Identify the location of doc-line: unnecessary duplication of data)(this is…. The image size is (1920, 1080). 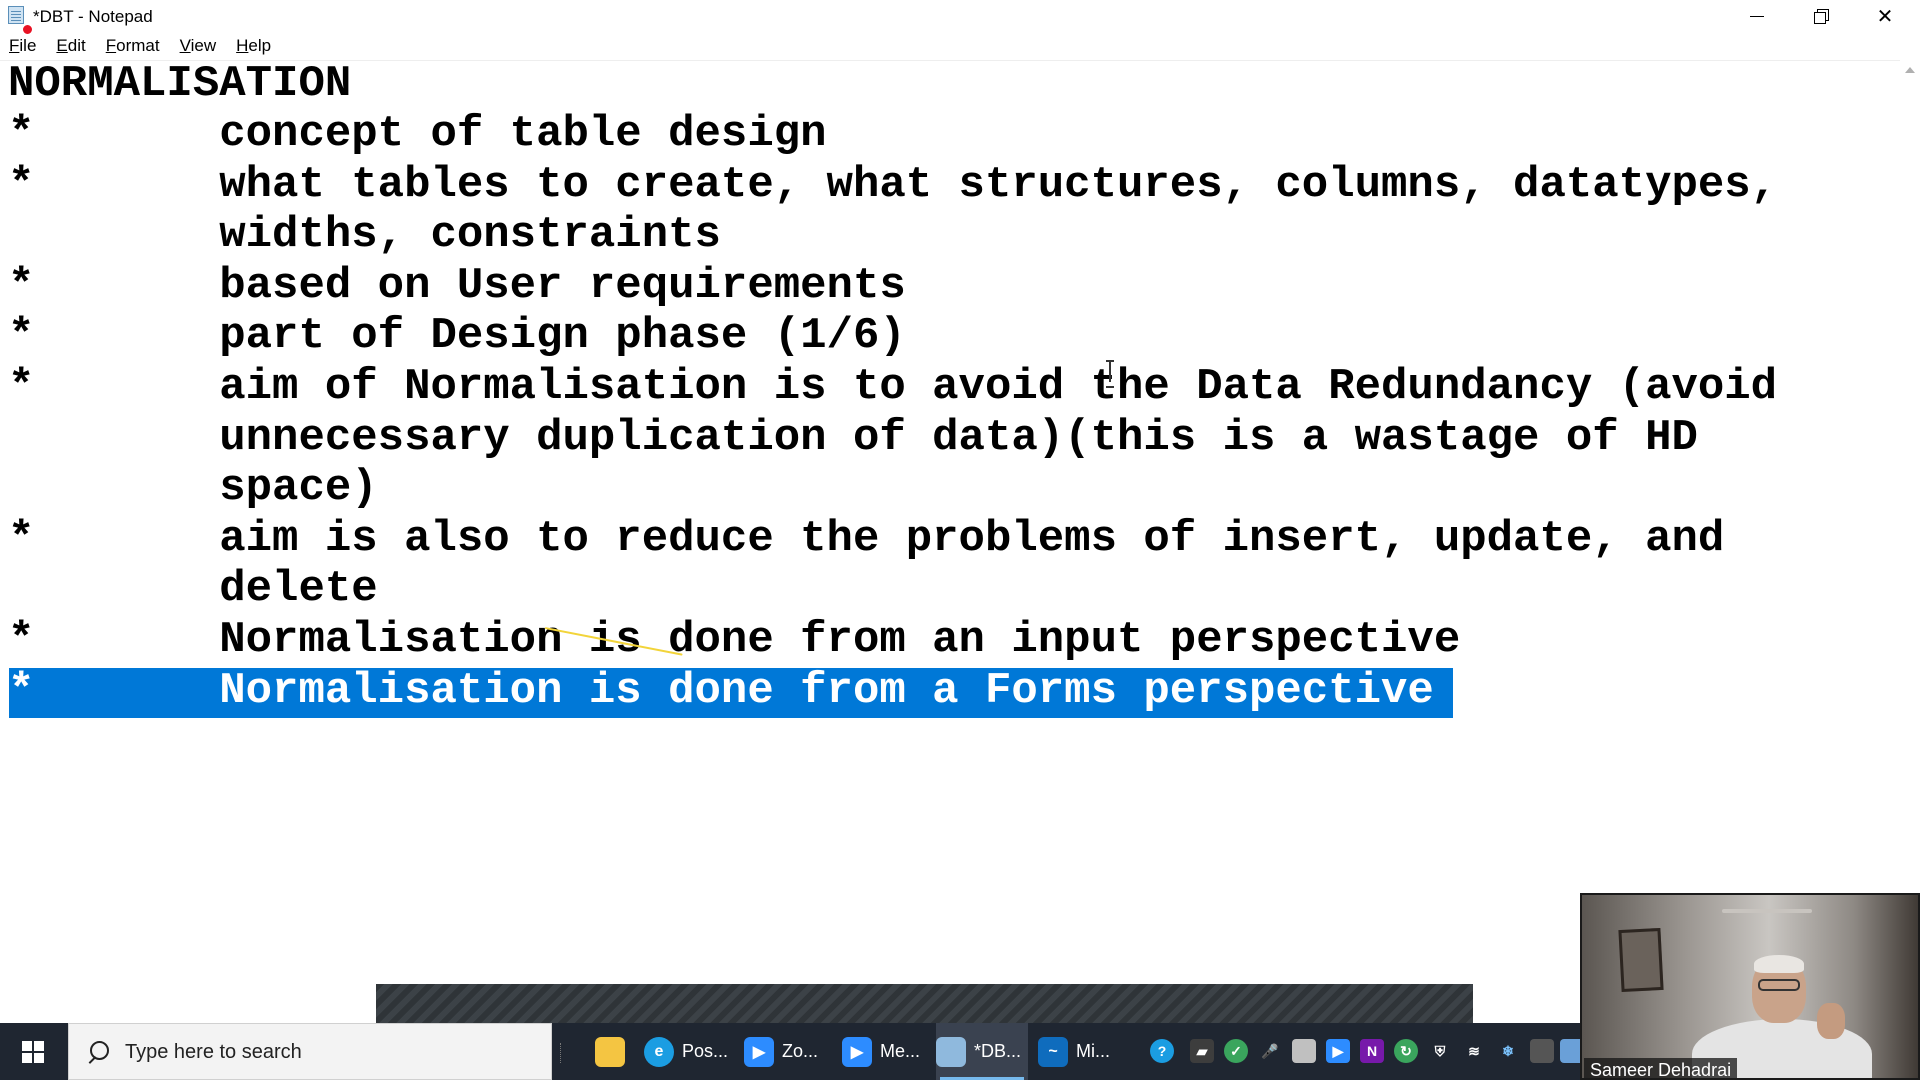
(853, 438).